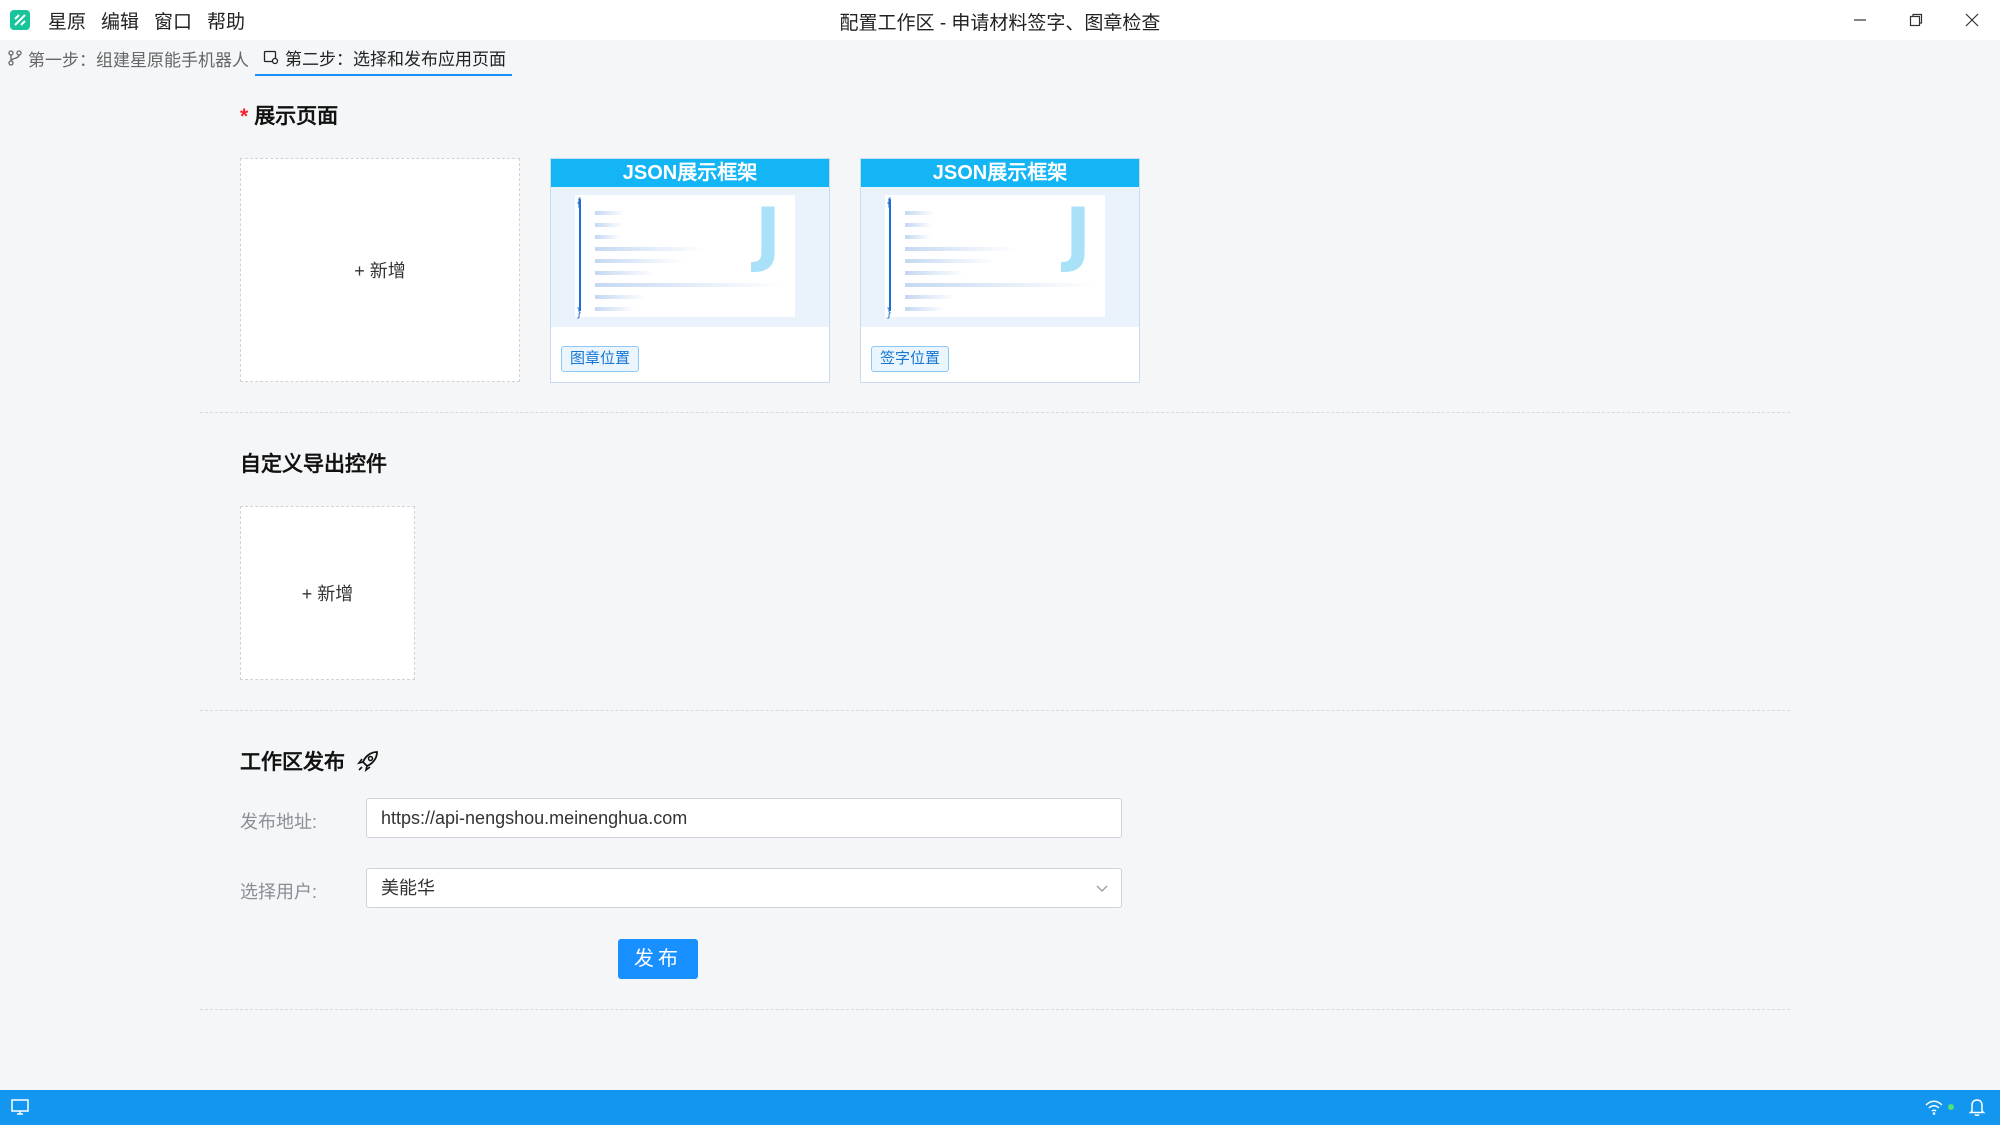  I want to click on add-export-control-button: + 新增, so click(327, 593).